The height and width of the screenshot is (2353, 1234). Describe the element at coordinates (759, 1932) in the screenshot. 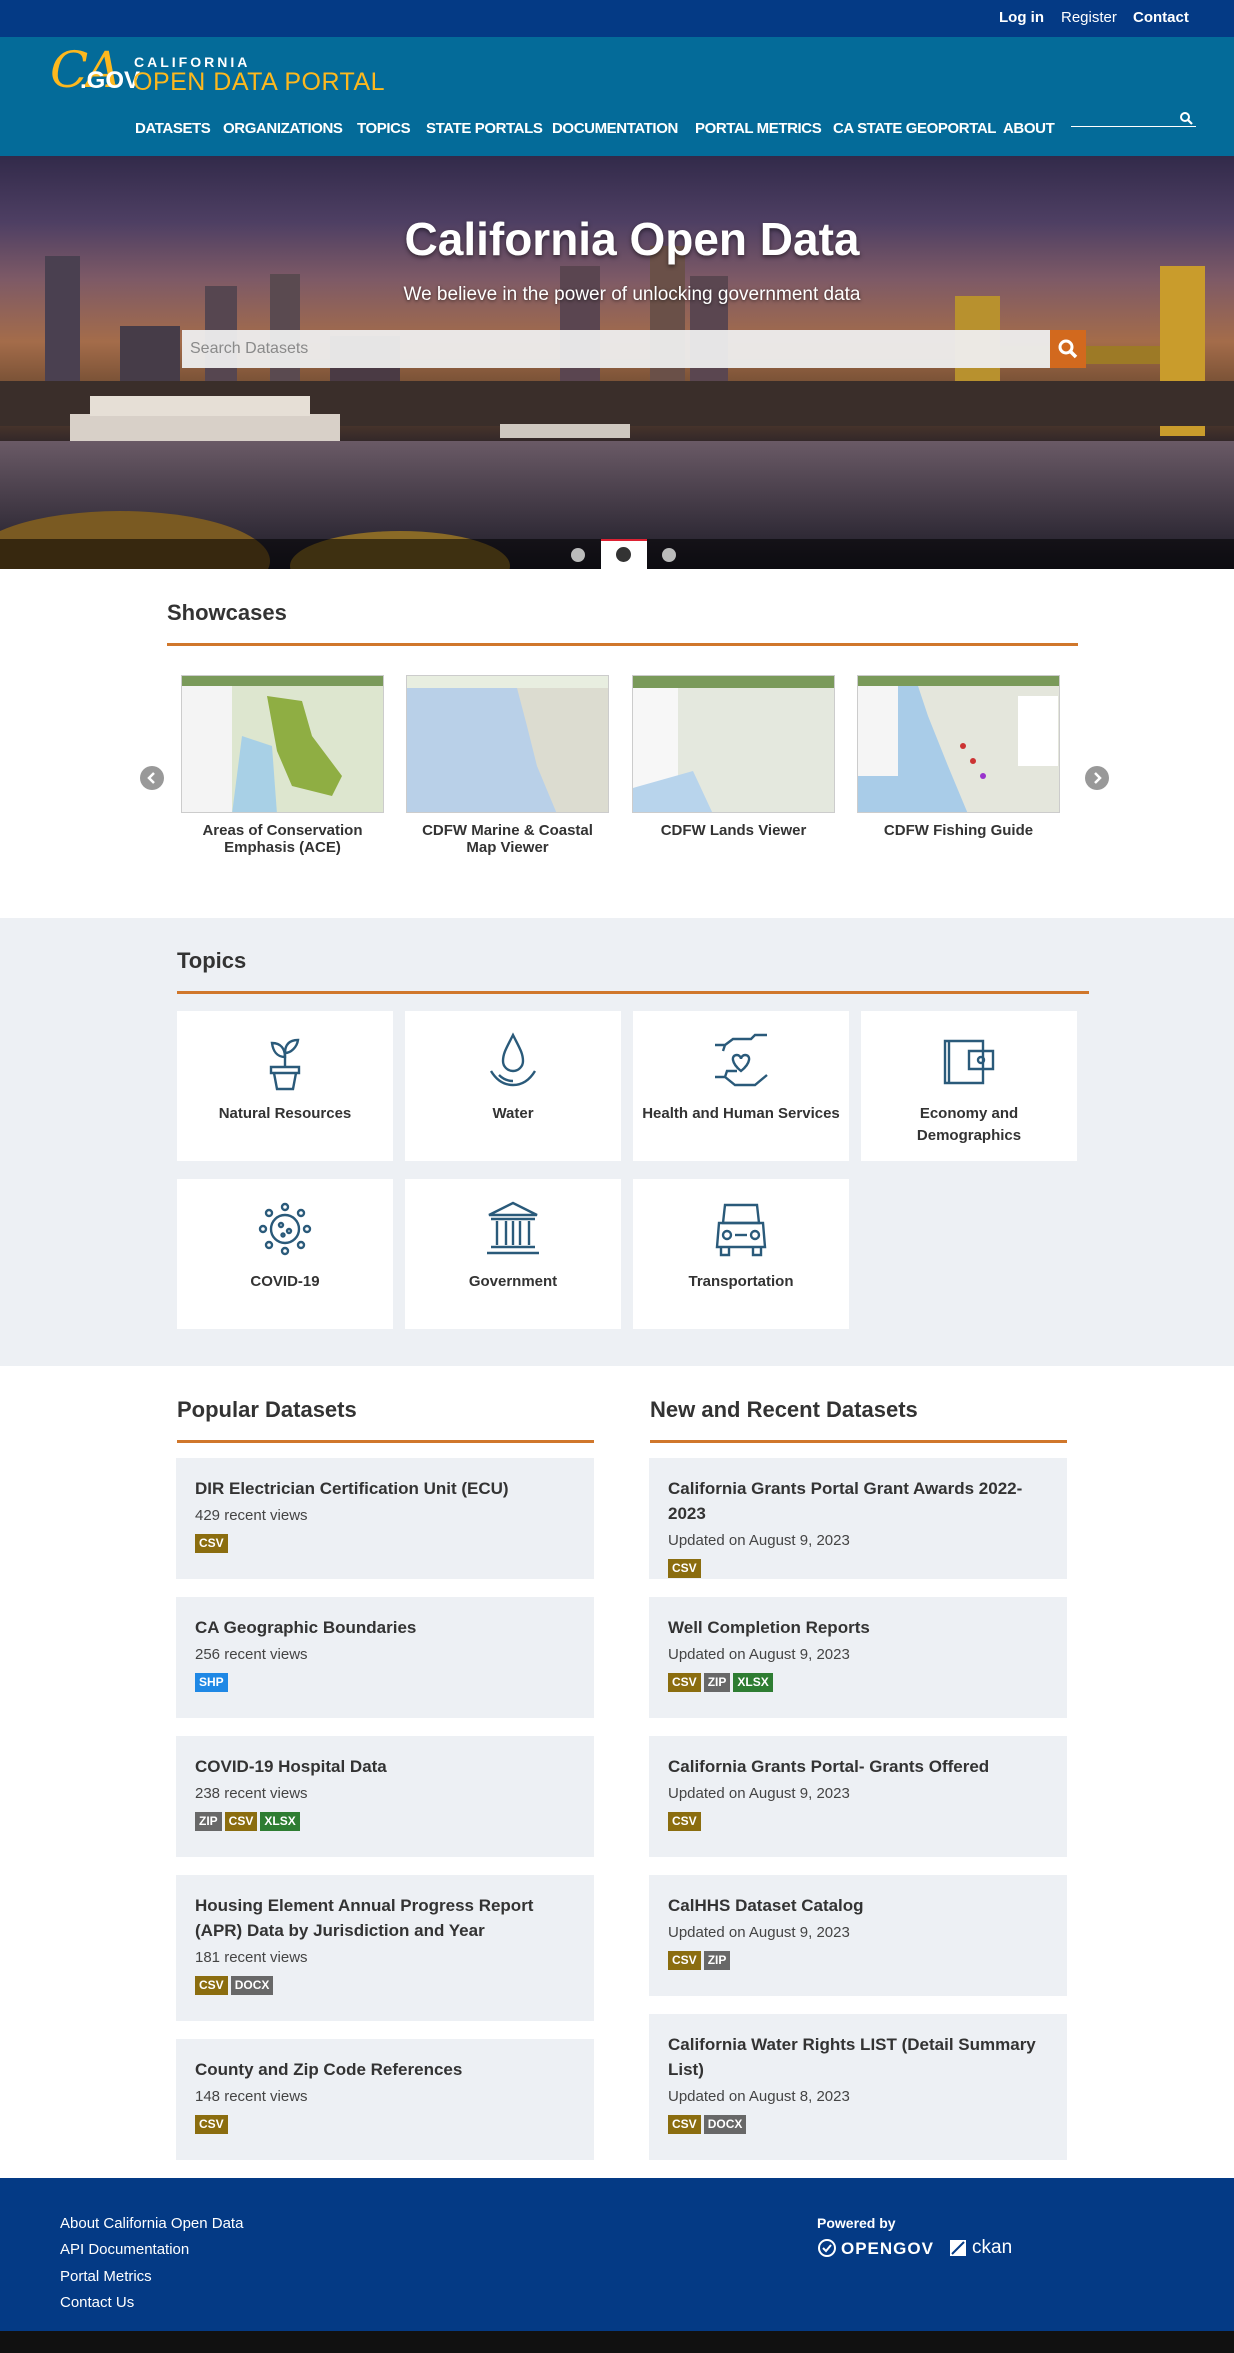

I see `dataset-updated: Updated on August 9, 2023` at that location.